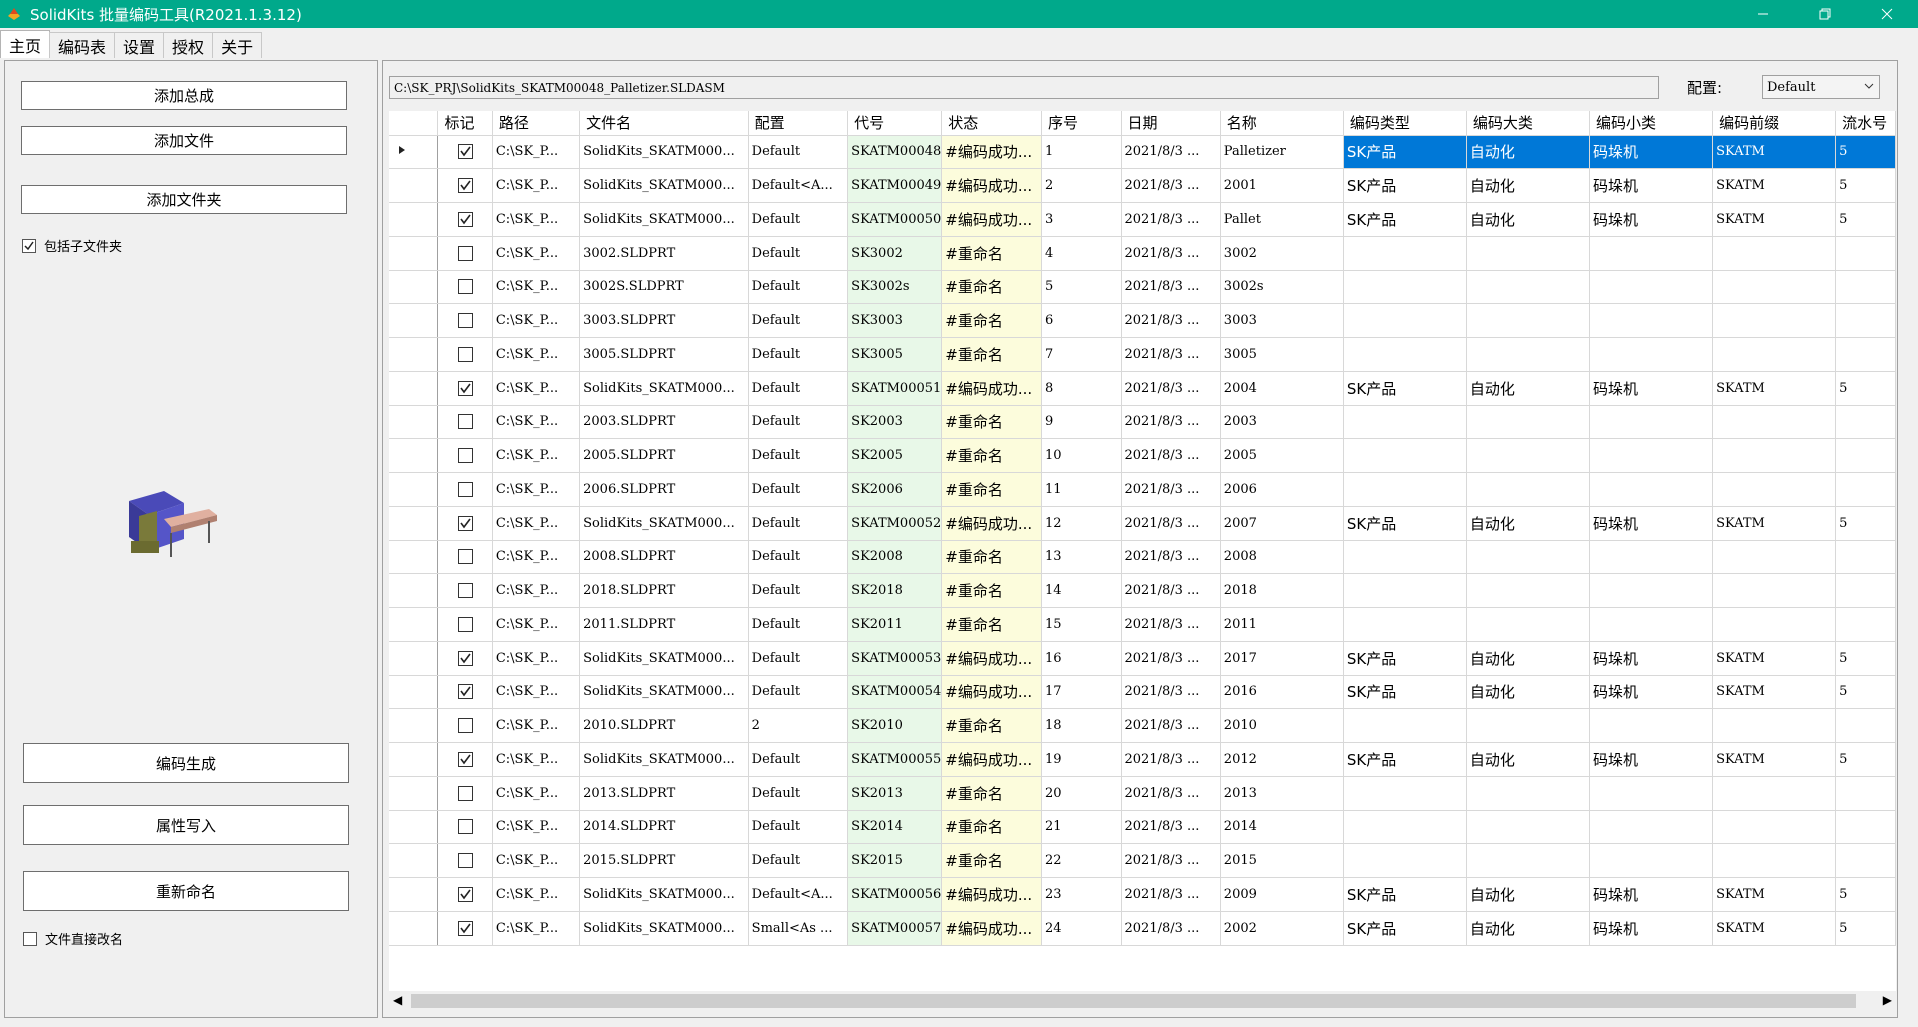  What do you see at coordinates (664, 320) in the screenshot?
I see `file-cell: 3003.SLDPRT` at bounding box center [664, 320].